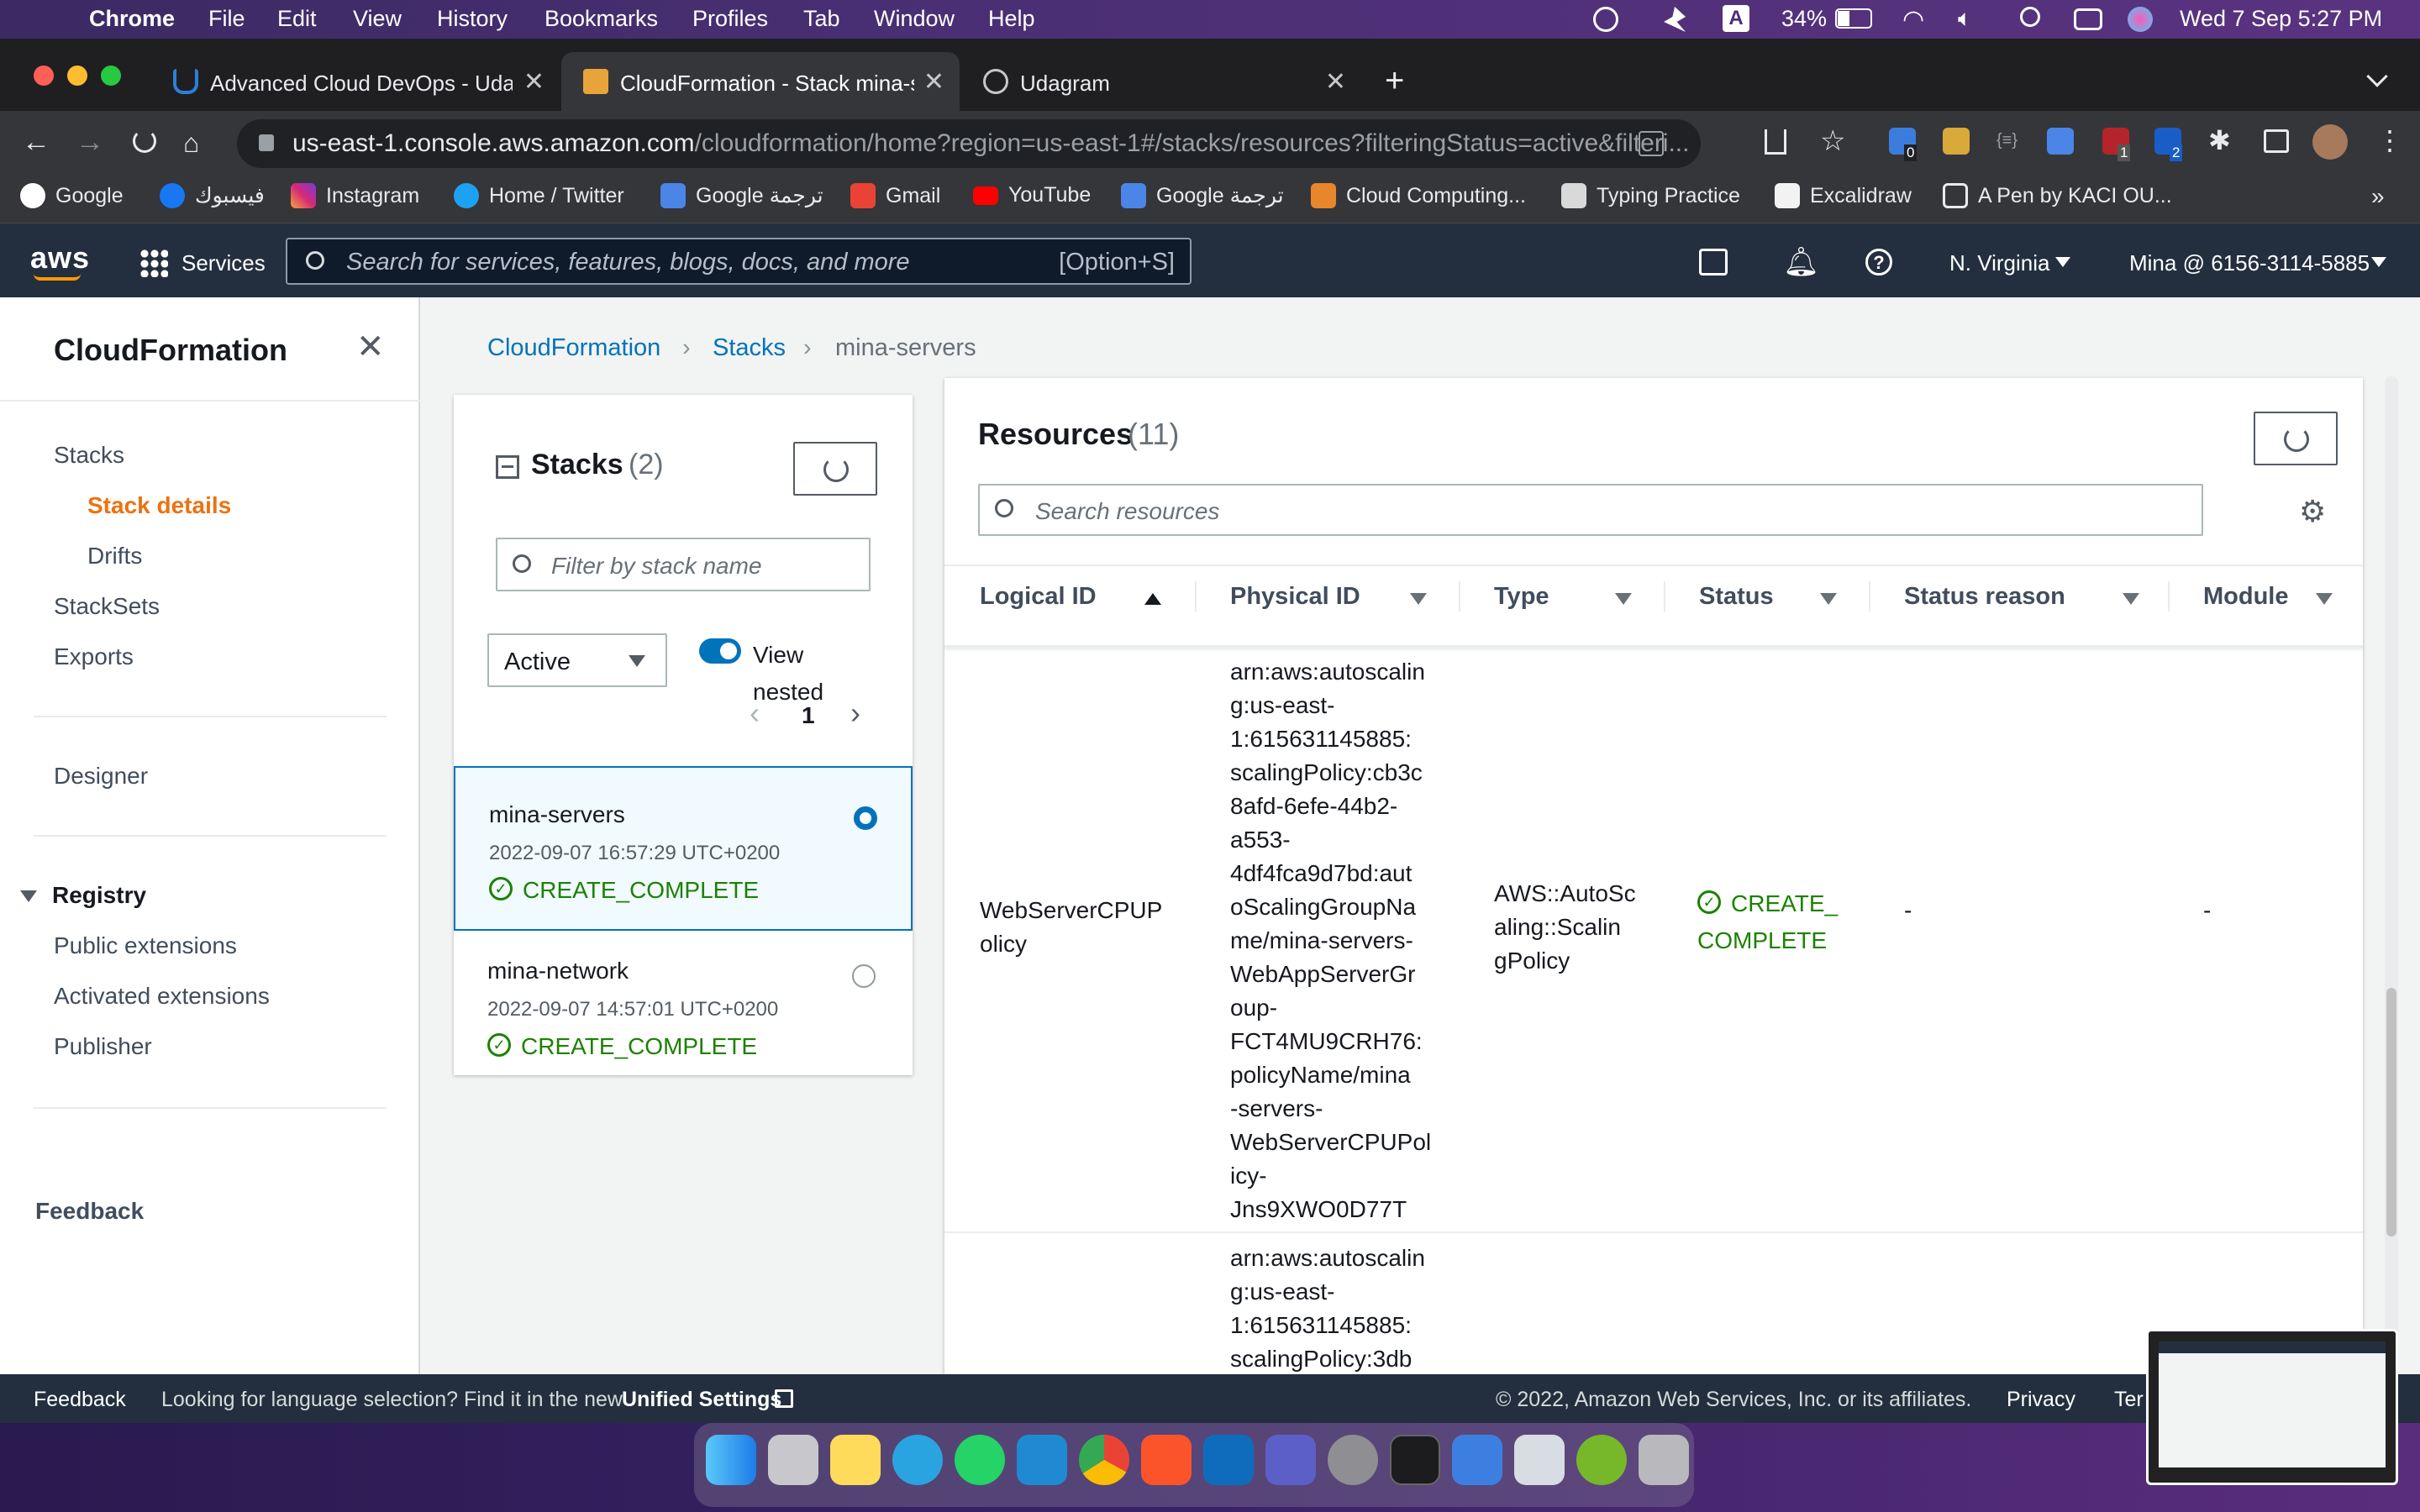 The height and width of the screenshot is (1512, 2420). Describe the element at coordinates (1161, 81) in the screenshot. I see `tab-udagram: Udagram ✕` at that location.